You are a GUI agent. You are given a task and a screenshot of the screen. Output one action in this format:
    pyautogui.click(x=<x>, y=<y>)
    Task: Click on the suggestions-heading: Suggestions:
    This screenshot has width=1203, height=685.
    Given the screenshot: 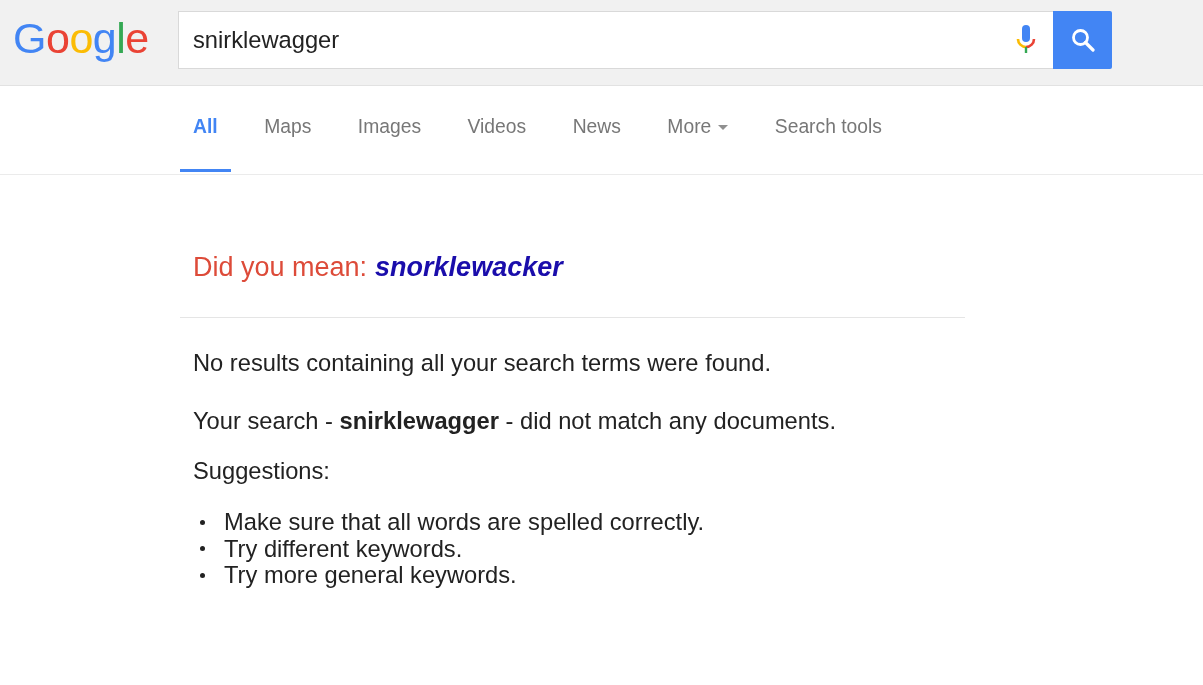 What is the action you would take?
    pyautogui.click(x=261, y=471)
    